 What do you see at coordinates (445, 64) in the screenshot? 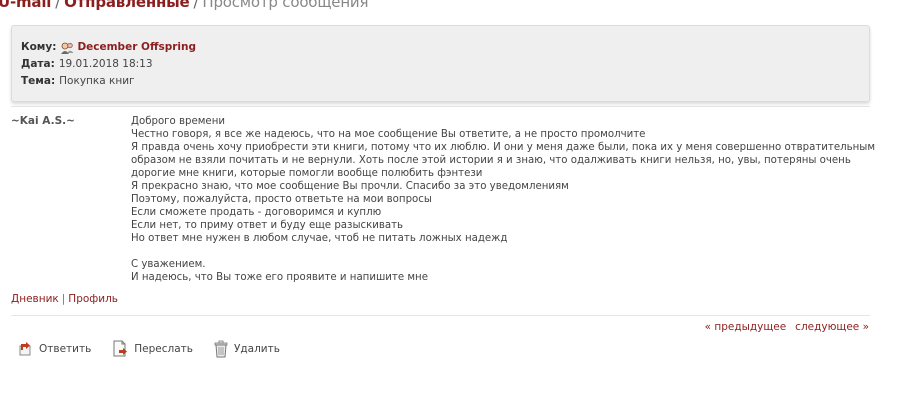
I see `date-row: Дата: 19.01.2018 18:13` at bounding box center [445, 64].